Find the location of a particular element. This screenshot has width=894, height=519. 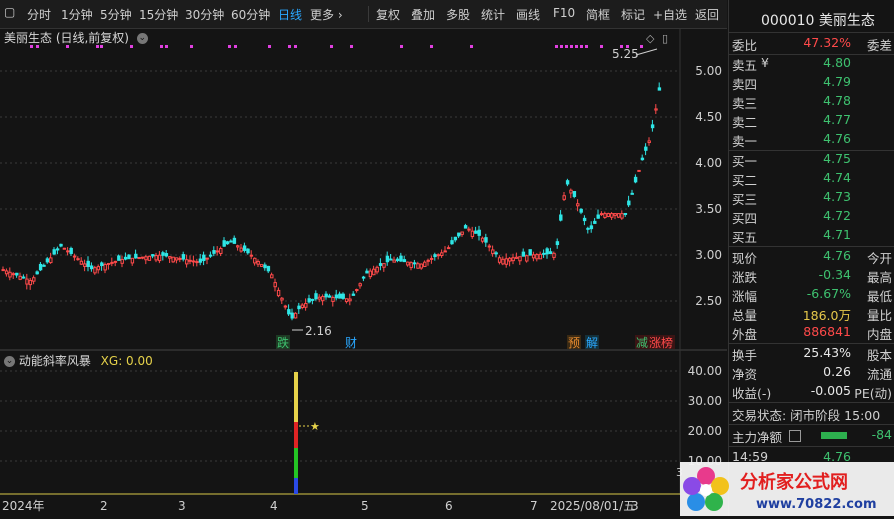

draw-button: 画线 is located at coordinates (528, 14).